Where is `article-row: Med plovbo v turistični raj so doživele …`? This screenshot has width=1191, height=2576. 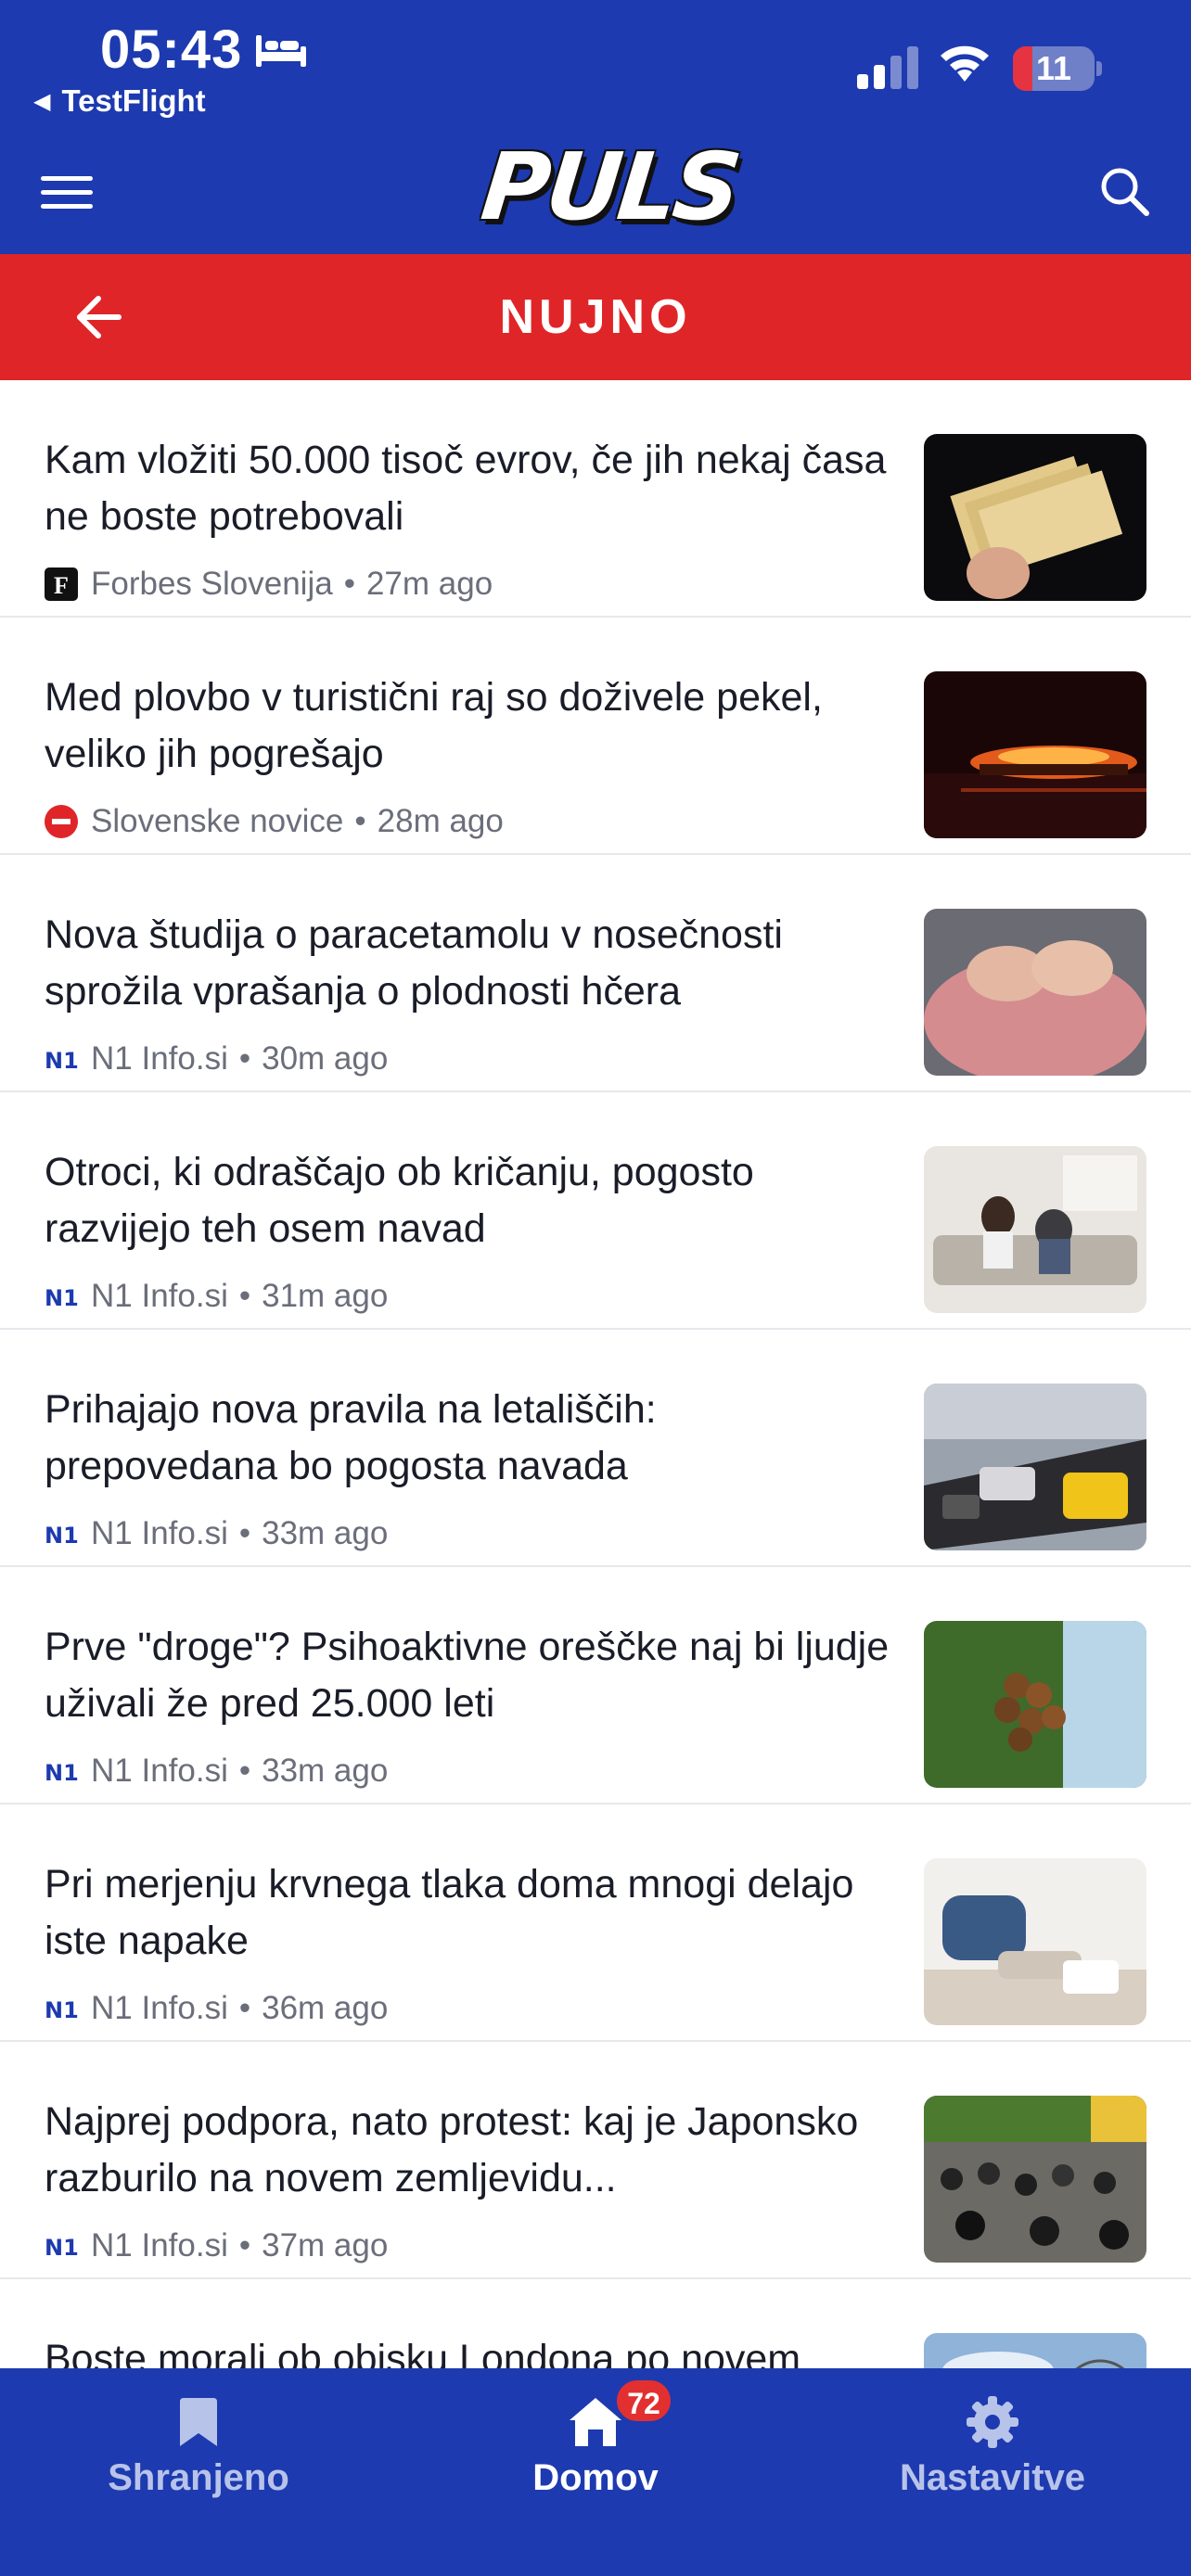
article-row: Med plovbo v turistični raj so doživele … is located at coordinates (595, 736).